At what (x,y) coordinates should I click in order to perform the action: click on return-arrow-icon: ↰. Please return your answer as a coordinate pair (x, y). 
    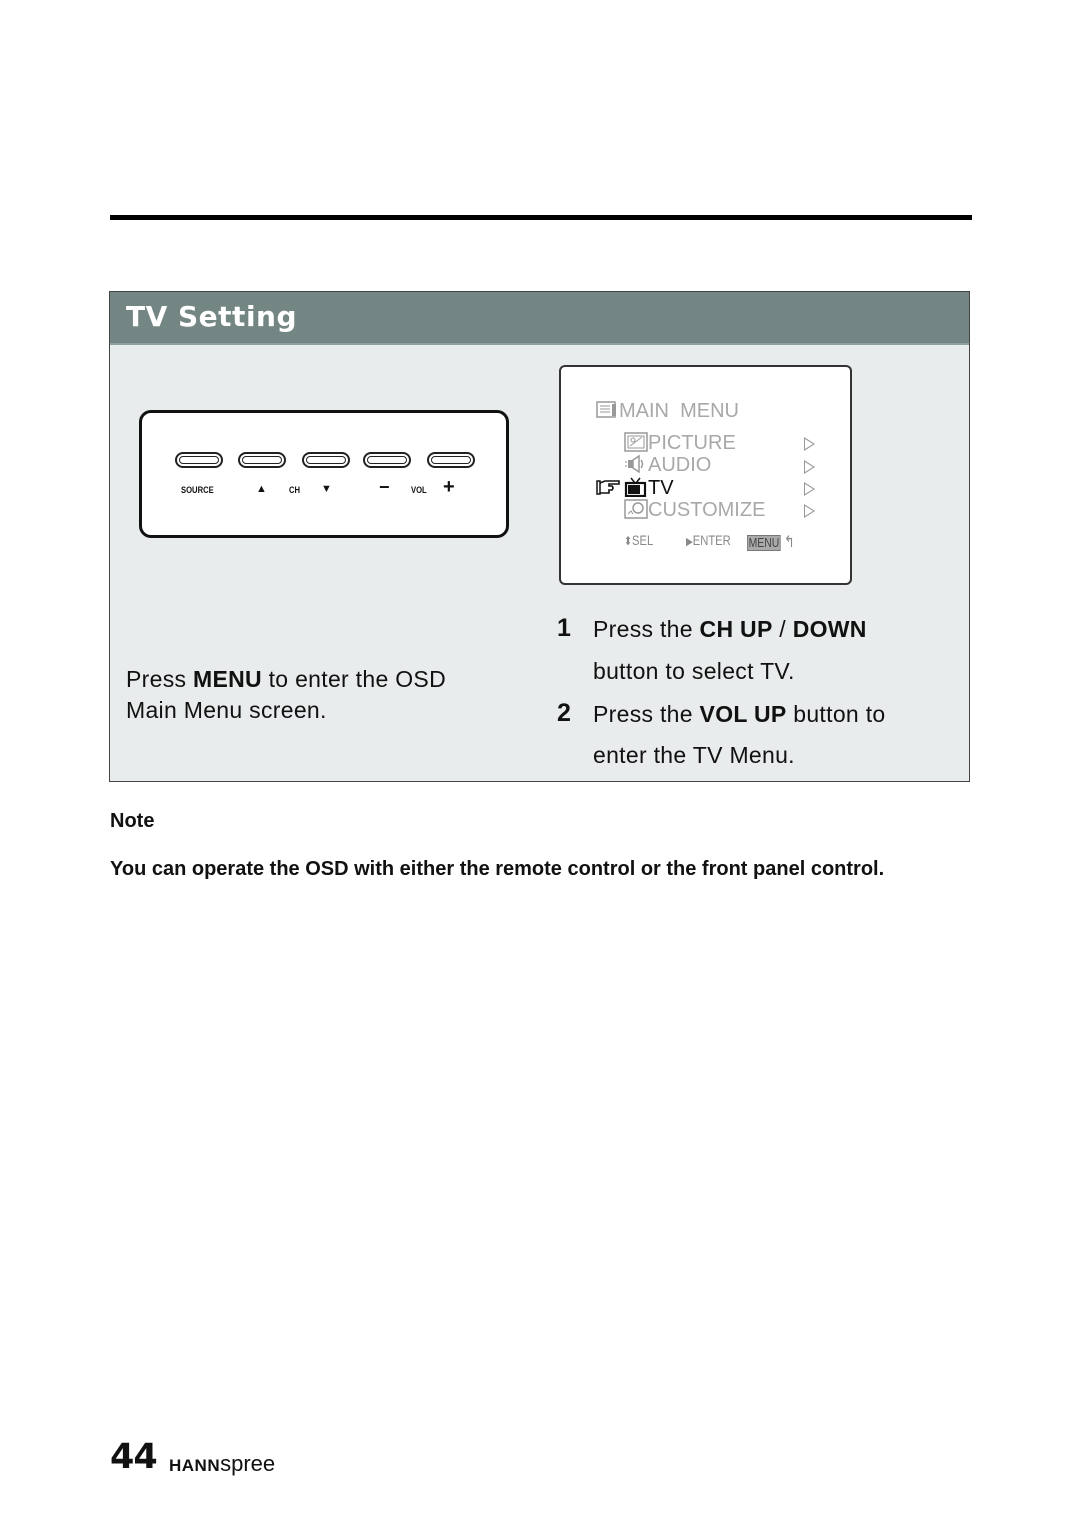
    Looking at the image, I should click on (789, 542).